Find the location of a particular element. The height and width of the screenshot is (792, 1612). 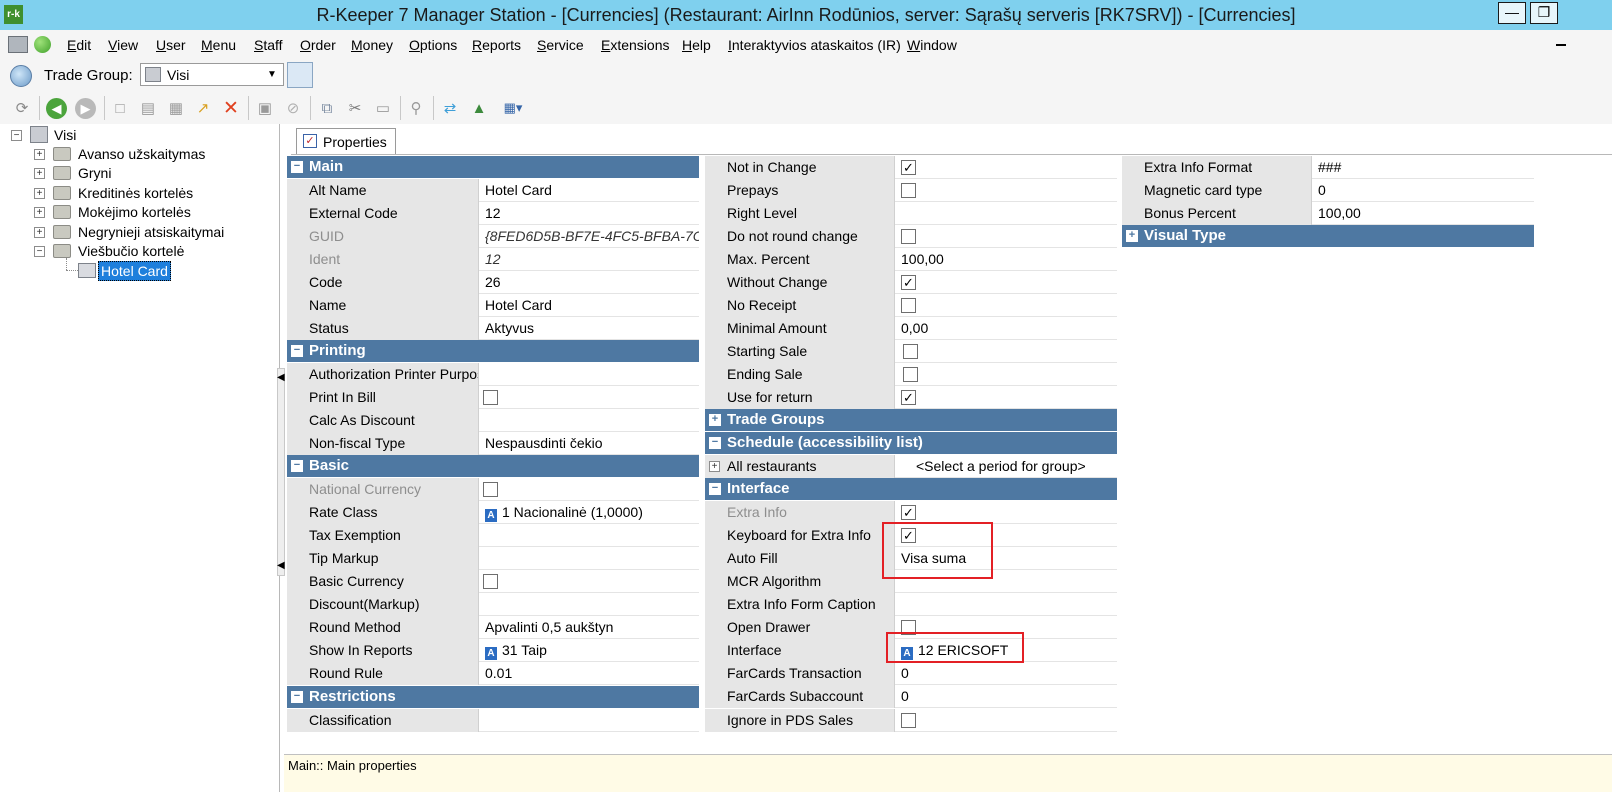

prop-row: Use for return ✓ is located at coordinates (911, 397).